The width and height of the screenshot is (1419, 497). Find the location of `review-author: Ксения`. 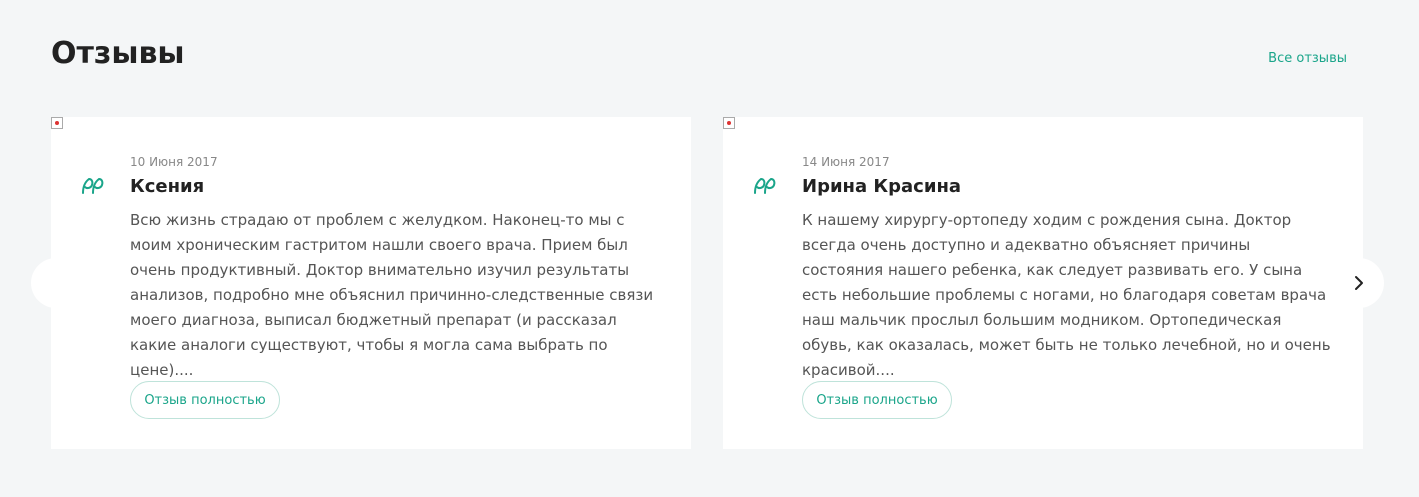

review-author: Ксения is located at coordinates (167, 186).